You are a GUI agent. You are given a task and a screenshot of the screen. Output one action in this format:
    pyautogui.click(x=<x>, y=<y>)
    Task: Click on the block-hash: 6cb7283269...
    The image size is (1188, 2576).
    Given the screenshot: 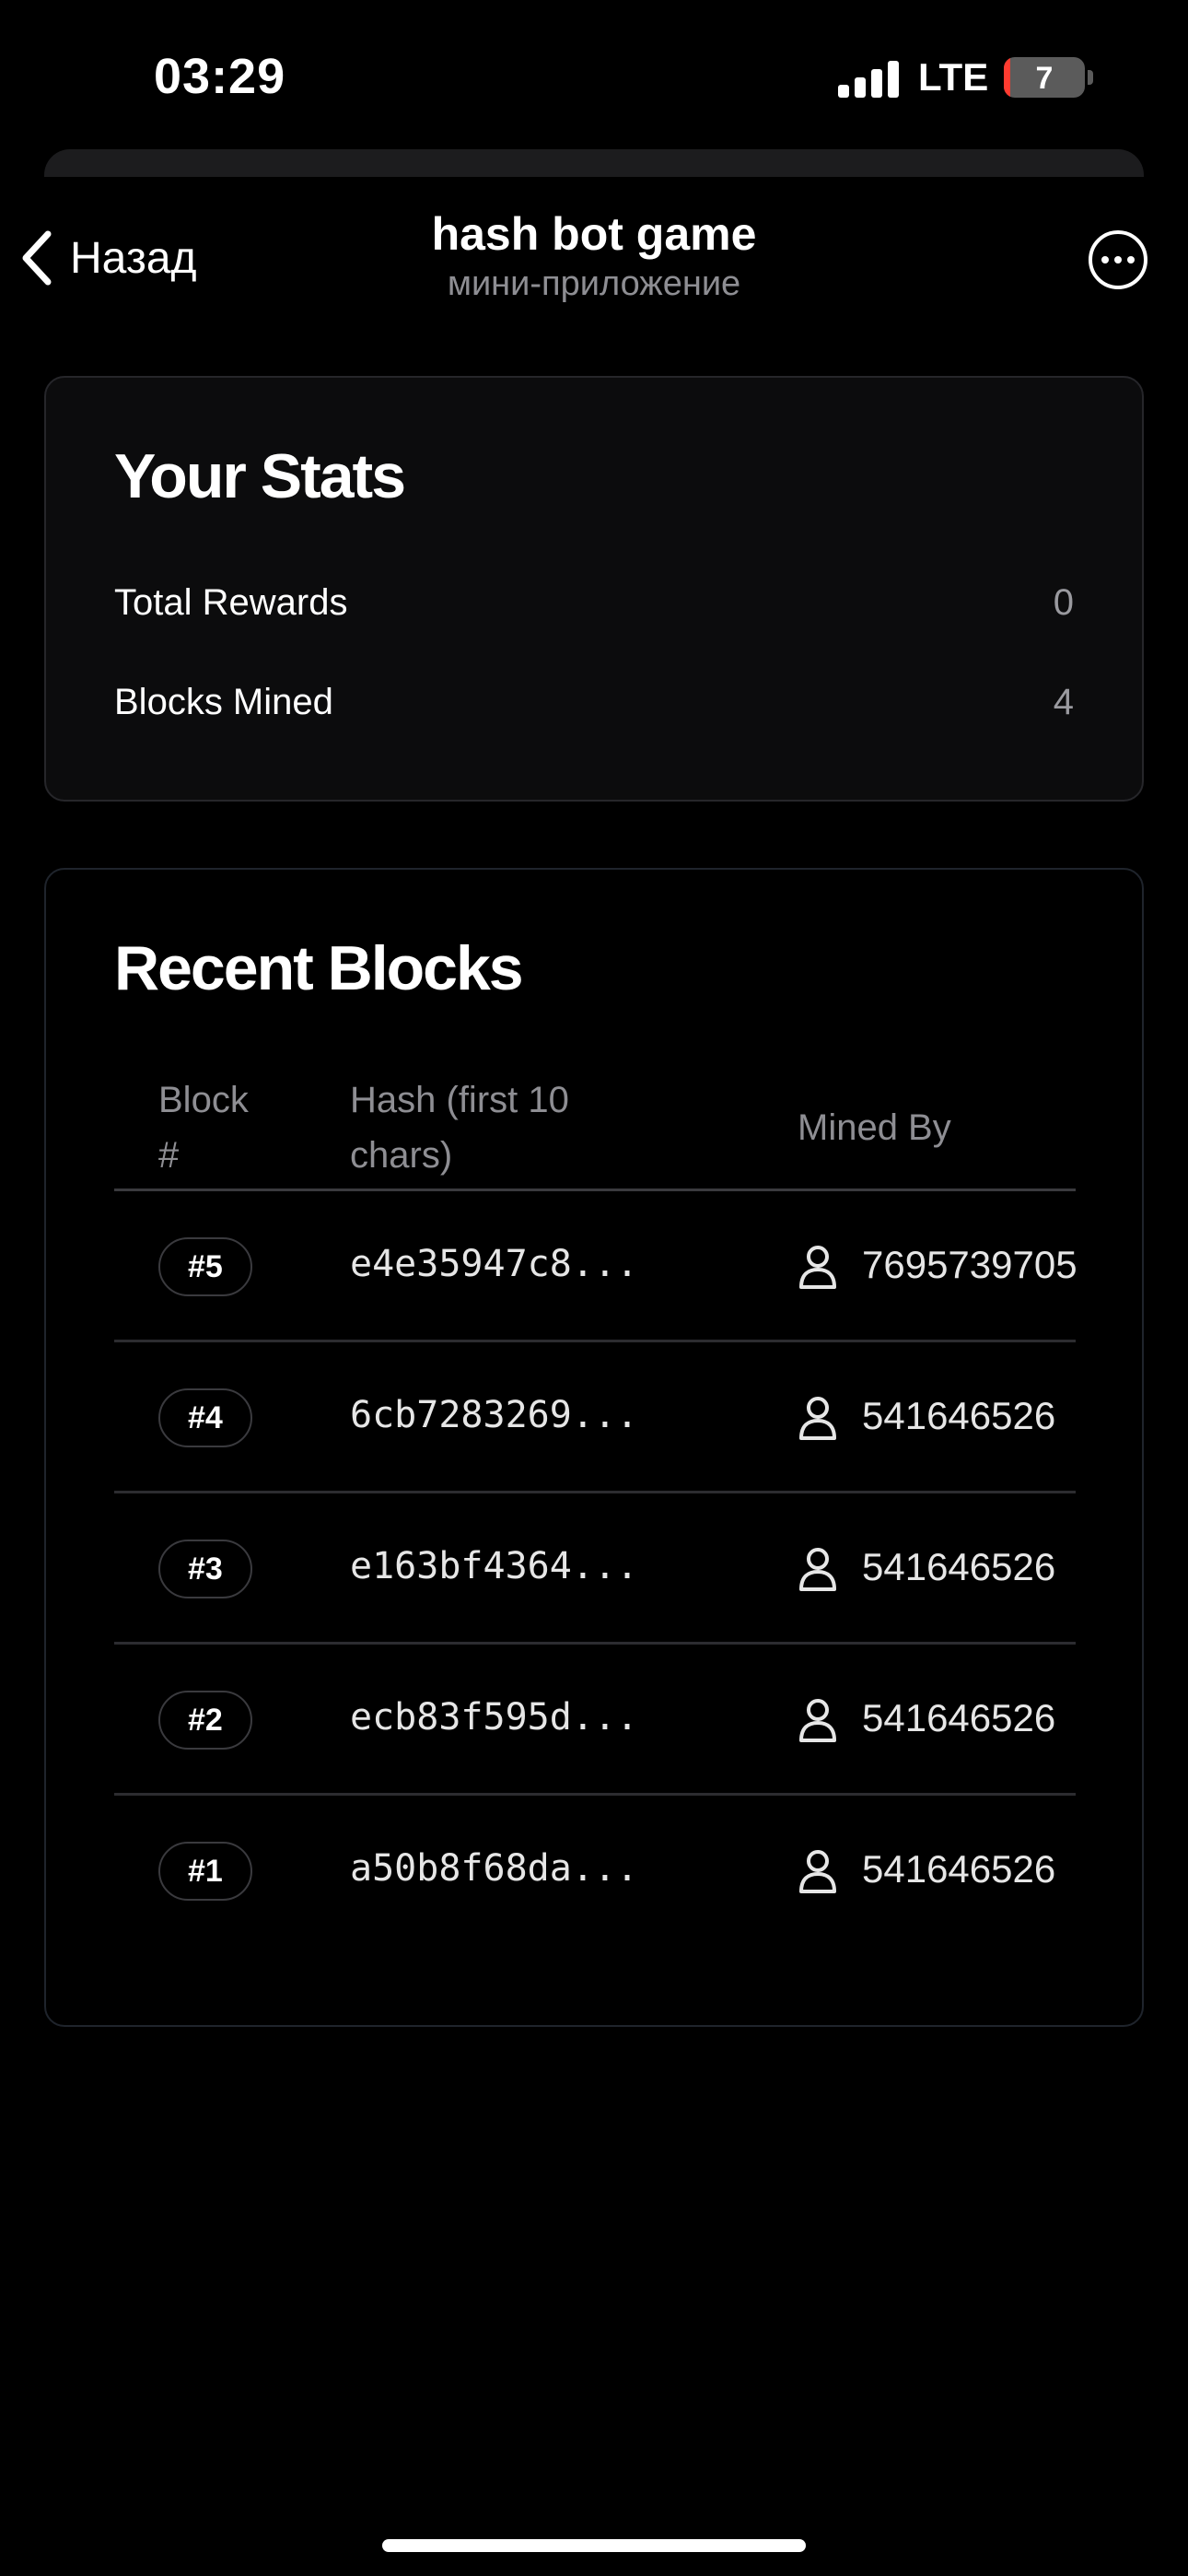 What is the action you would take?
    pyautogui.click(x=494, y=1415)
    